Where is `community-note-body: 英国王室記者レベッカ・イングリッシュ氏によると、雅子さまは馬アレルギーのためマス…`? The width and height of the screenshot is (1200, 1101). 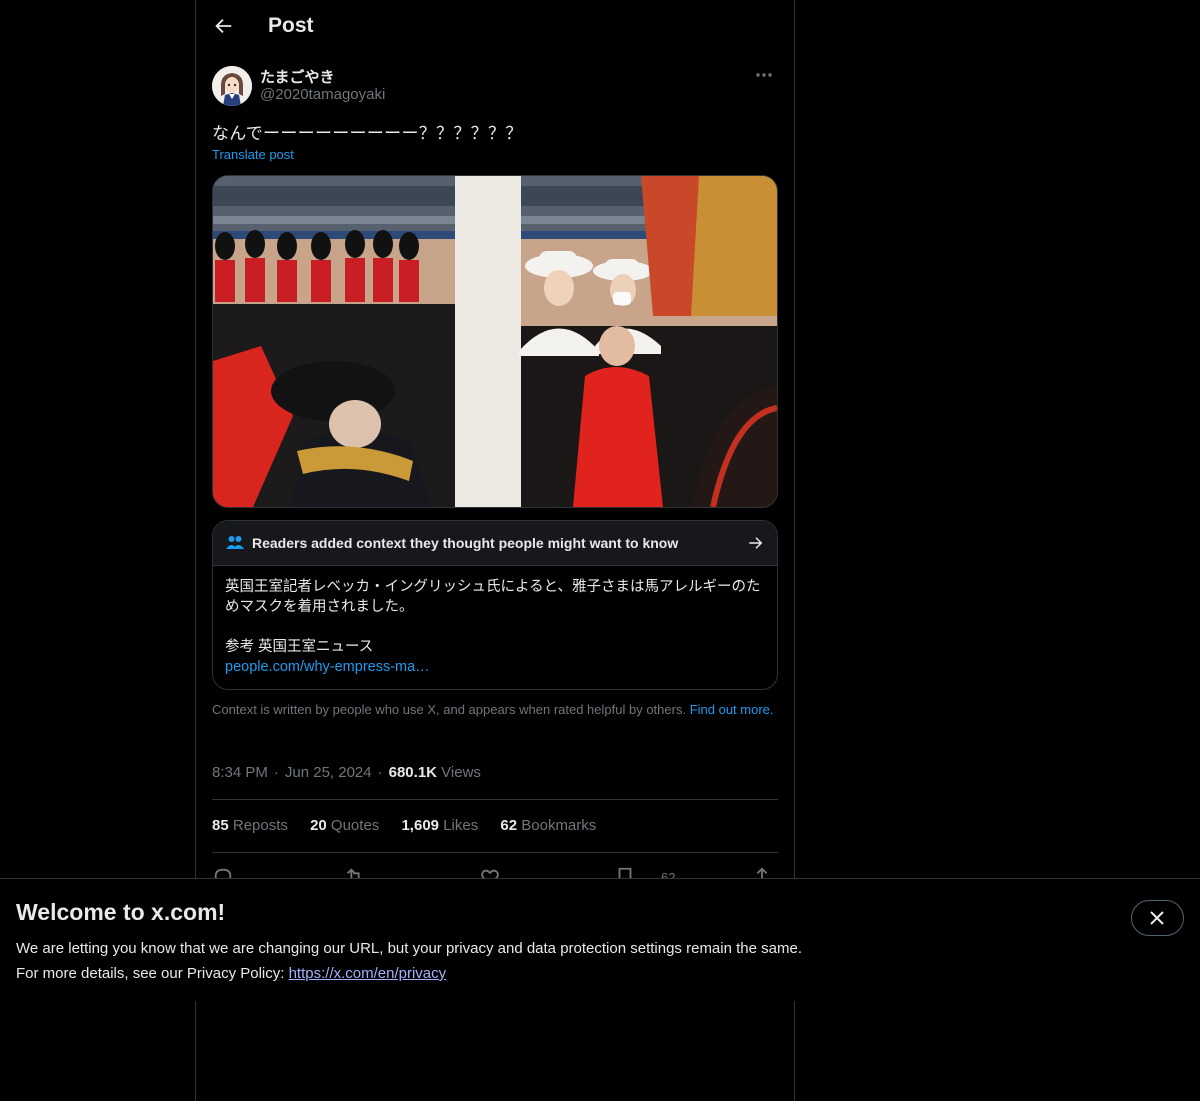
community-note-body: 英国王室記者レベッカ・イングリッシュ氏によると、雅子さまは馬アレルギーのためマス… is located at coordinates (497, 627).